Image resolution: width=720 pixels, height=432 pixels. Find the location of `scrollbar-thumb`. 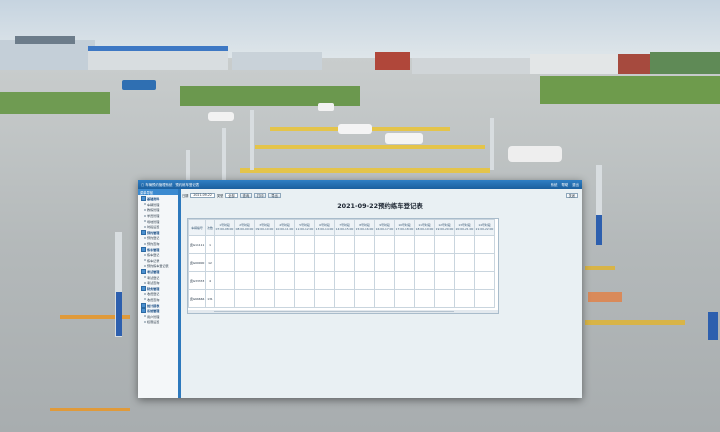

scrollbar-thumb is located at coordinates (334, 311).